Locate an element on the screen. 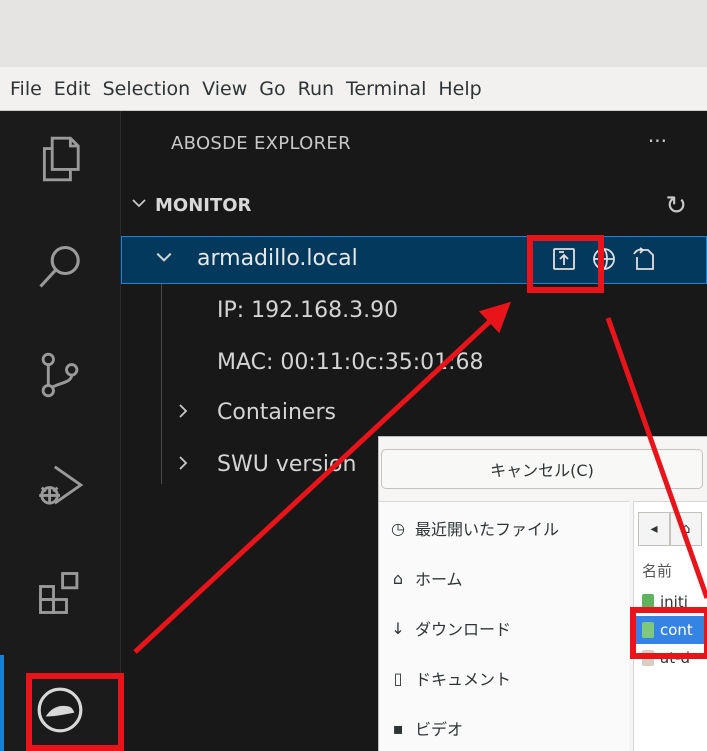  run-debug-icon is located at coordinates (60, 485).